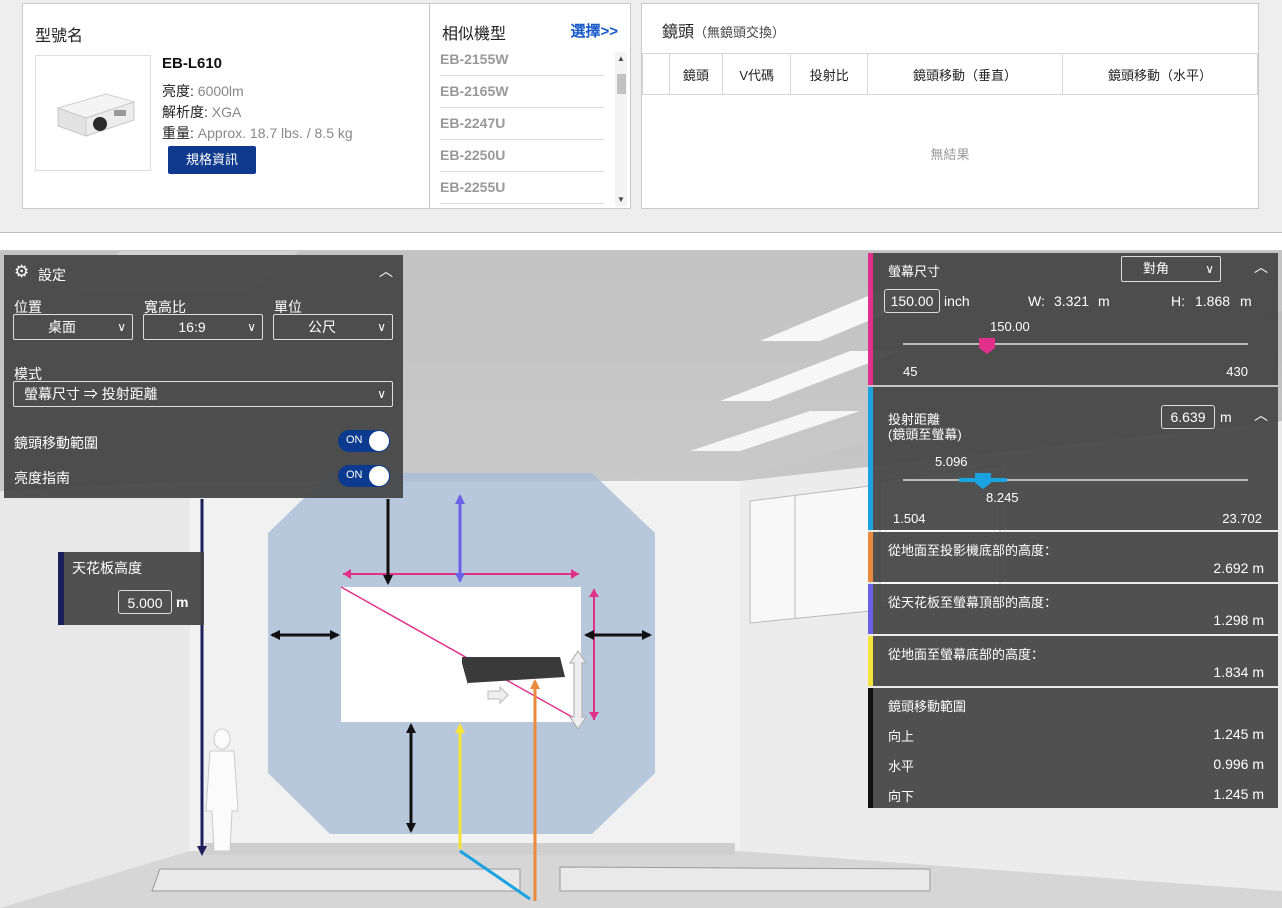 Image resolution: width=1282 pixels, height=908 pixels. Describe the element at coordinates (927, 706) in the screenshot. I see `shift-title: 鏡頭移動範圍` at that location.